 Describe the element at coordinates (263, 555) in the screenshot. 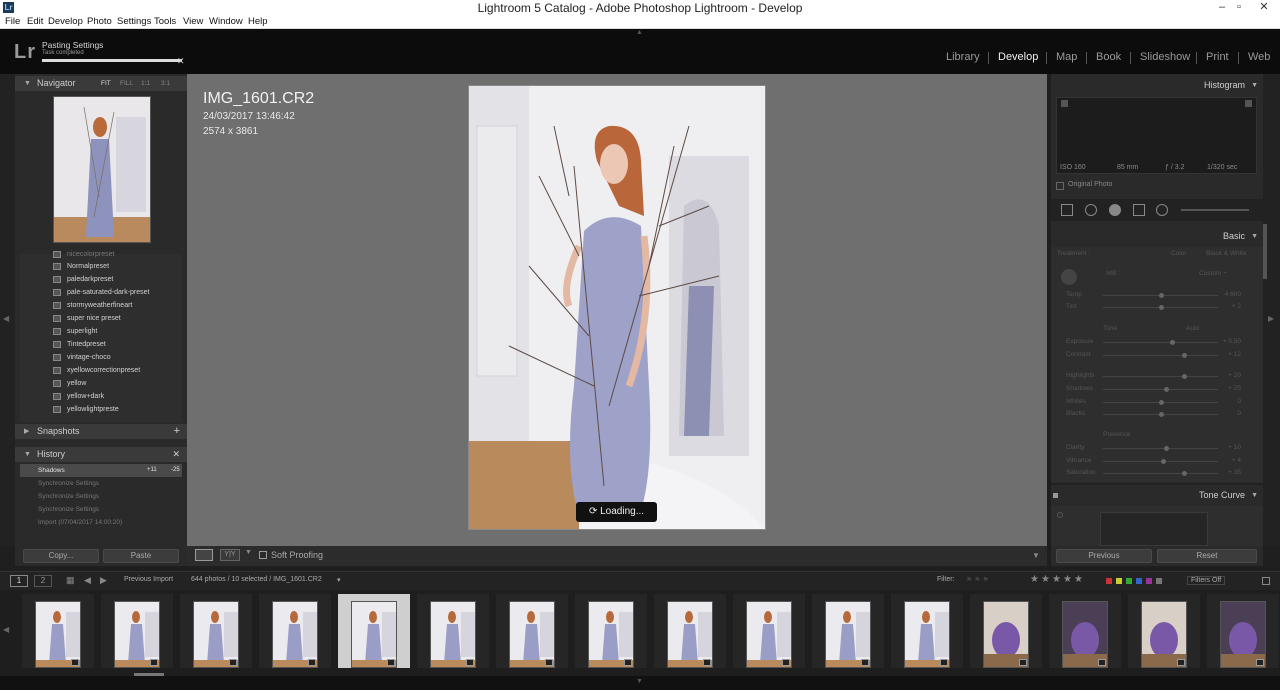

I see `soft-proofing-checkbox` at that location.